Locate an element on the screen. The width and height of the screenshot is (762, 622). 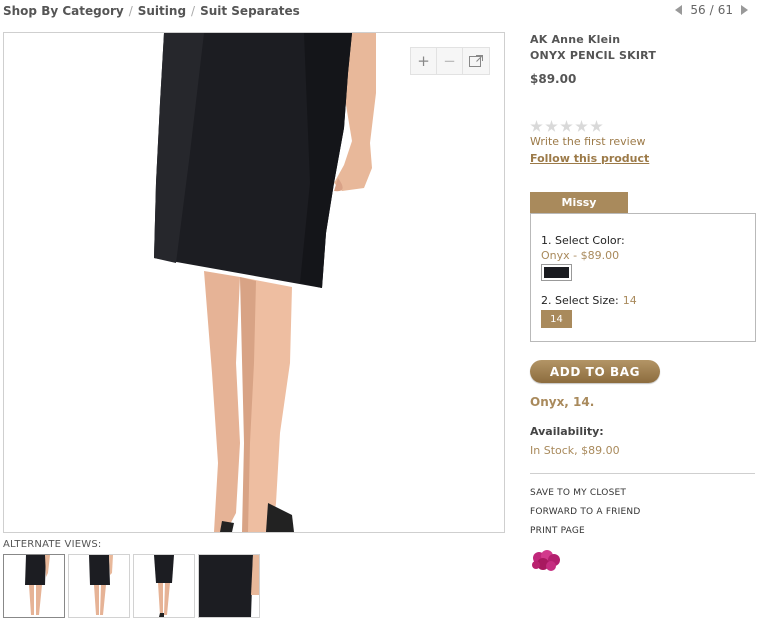
zoom-toolbar: + − is located at coordinates (450, 61).